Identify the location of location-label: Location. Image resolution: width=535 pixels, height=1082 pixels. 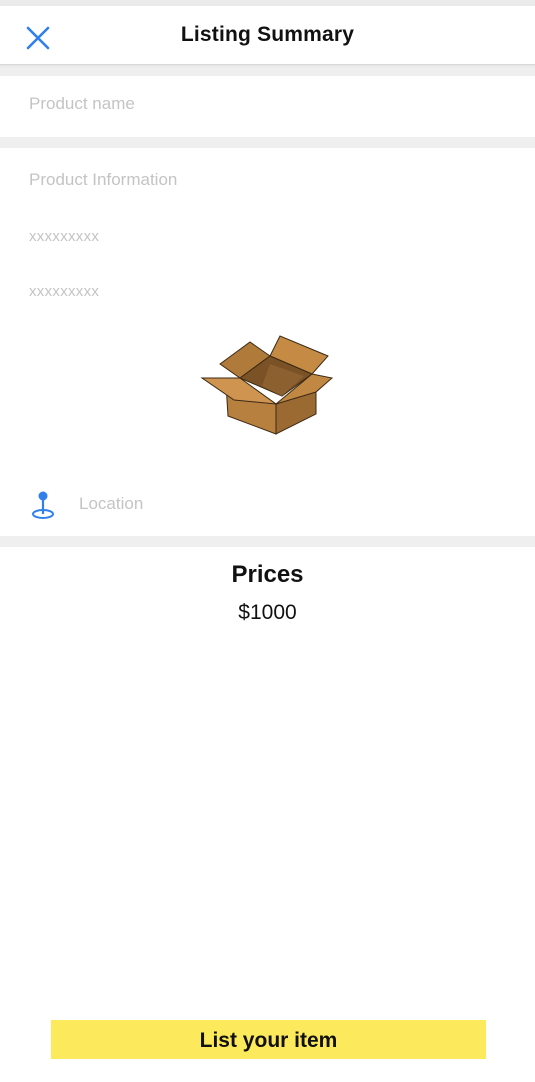
(111, 503).